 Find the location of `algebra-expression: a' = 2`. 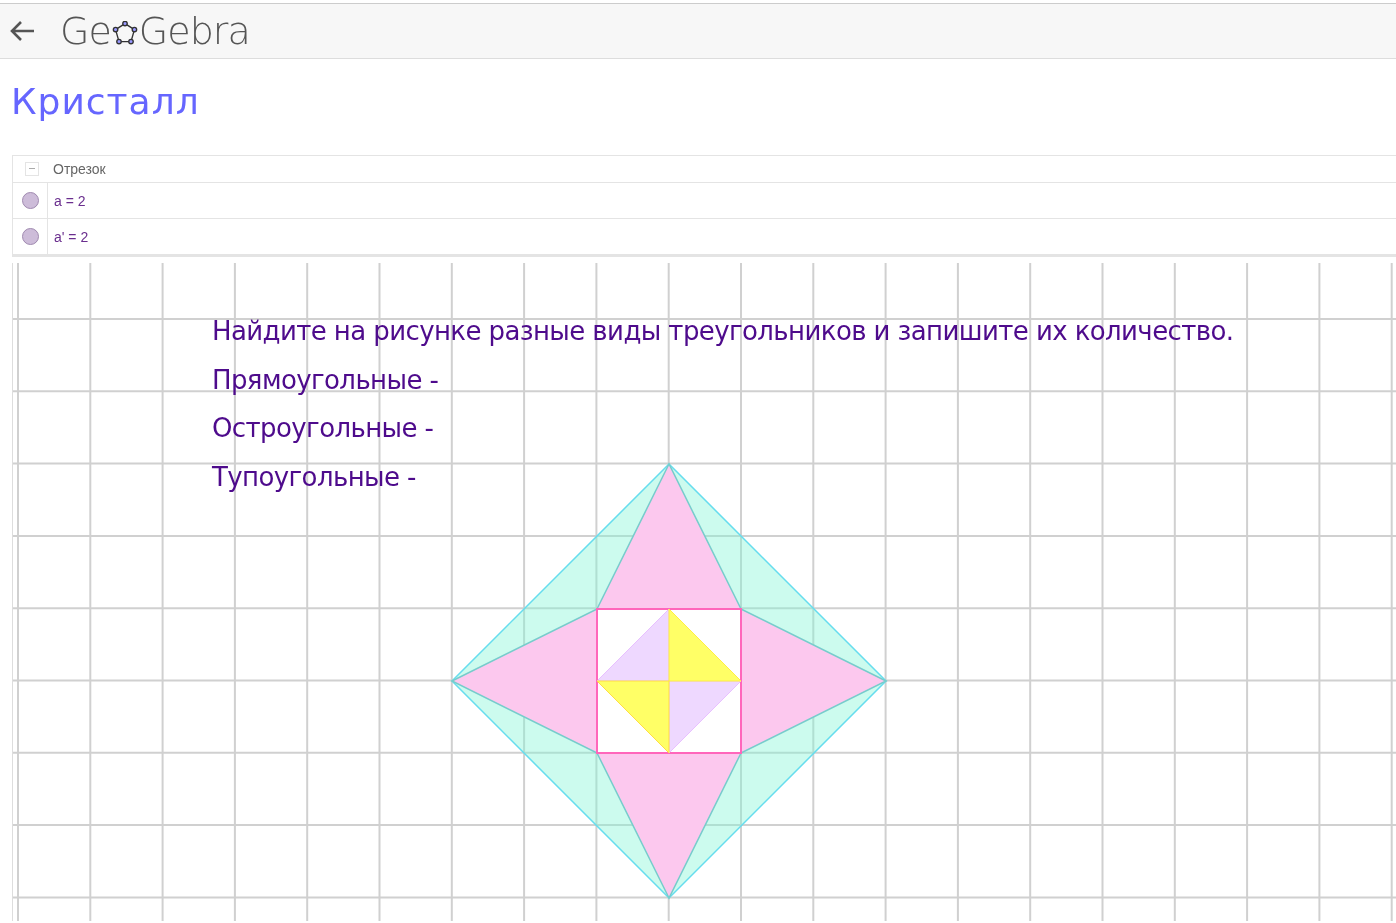

algebra-expression: a' = 2 is located at coordinates (71, 236).